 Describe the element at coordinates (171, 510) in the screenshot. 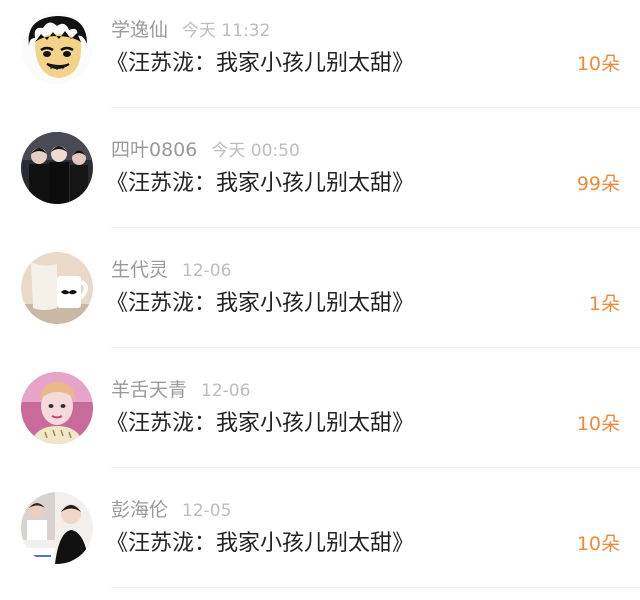

I see `name-line: 彭海伦 12-05` at that location.